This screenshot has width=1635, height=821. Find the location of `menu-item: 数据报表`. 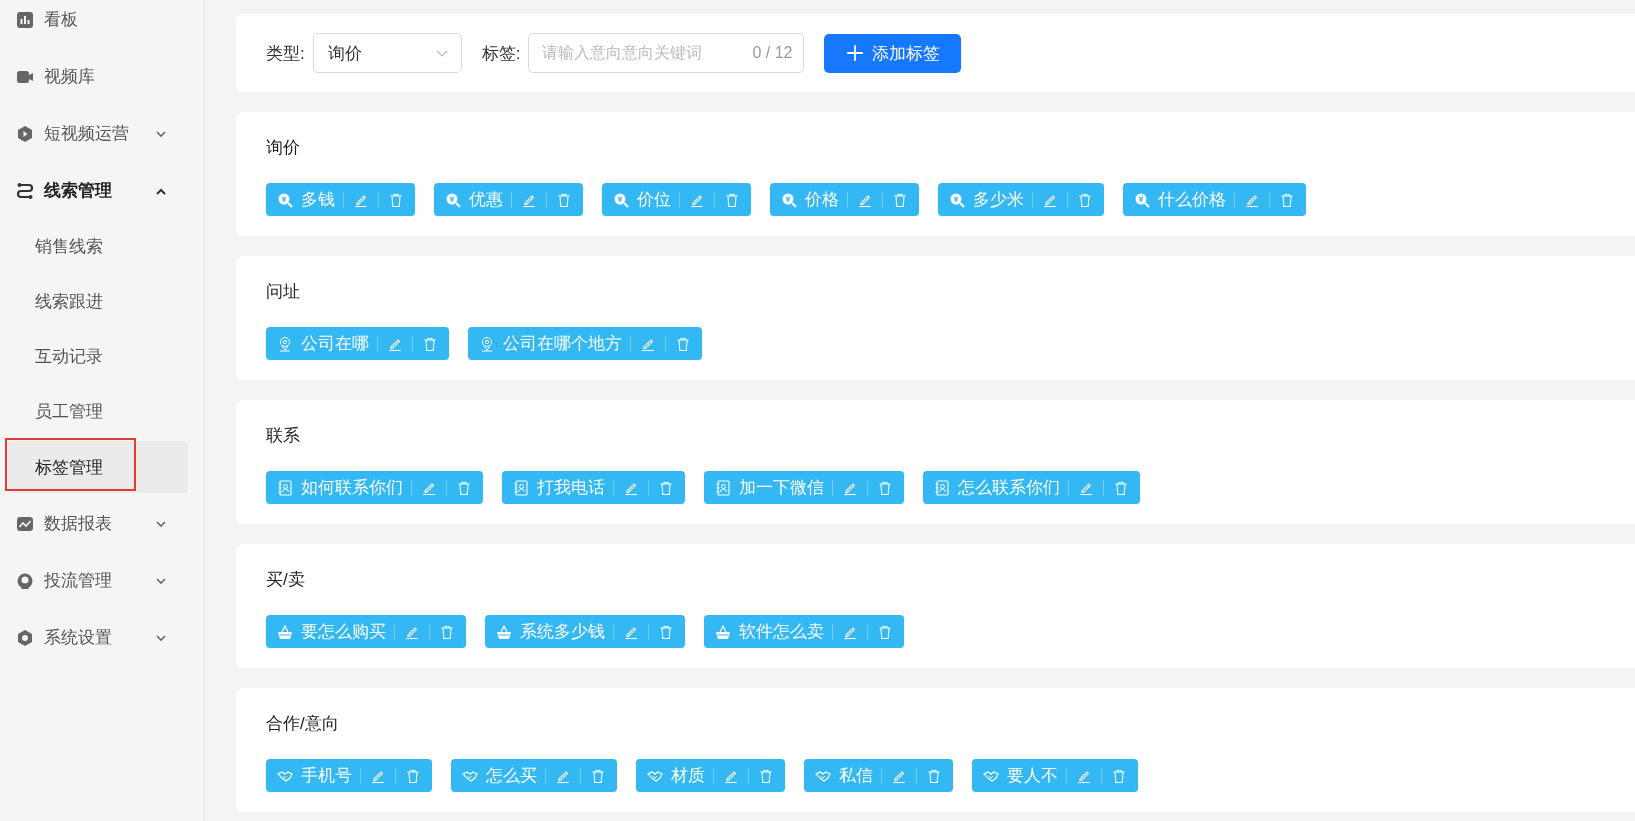

menu-item: 数据报表 is located at coordinates (102, 523).